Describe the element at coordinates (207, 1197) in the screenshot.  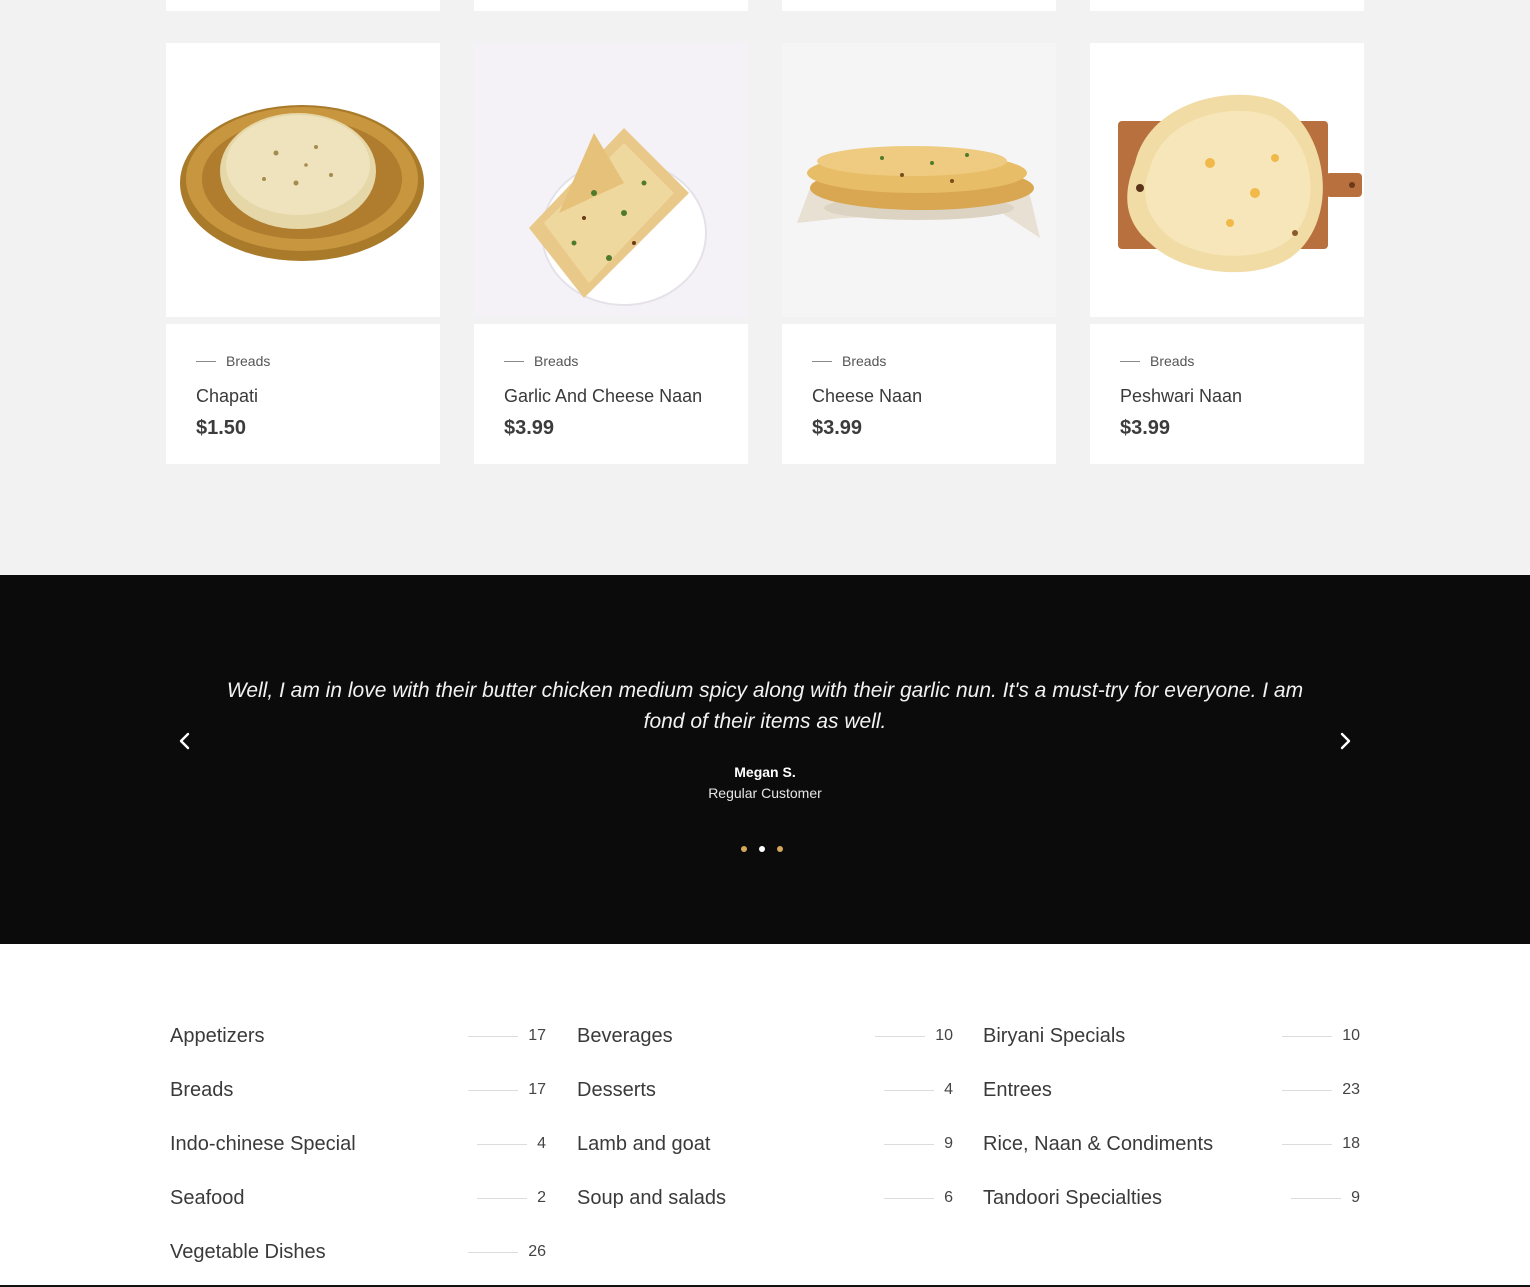
I see `category-name: Seafood` at that location.